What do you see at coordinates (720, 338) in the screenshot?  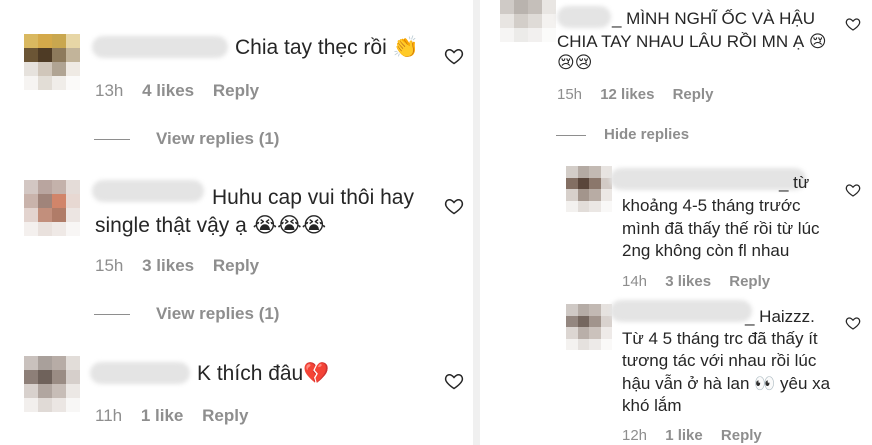 I see `reply-text-line-2: Từ 4 5 tháng trc đã thấy ít` at bounding box center [720, 338].